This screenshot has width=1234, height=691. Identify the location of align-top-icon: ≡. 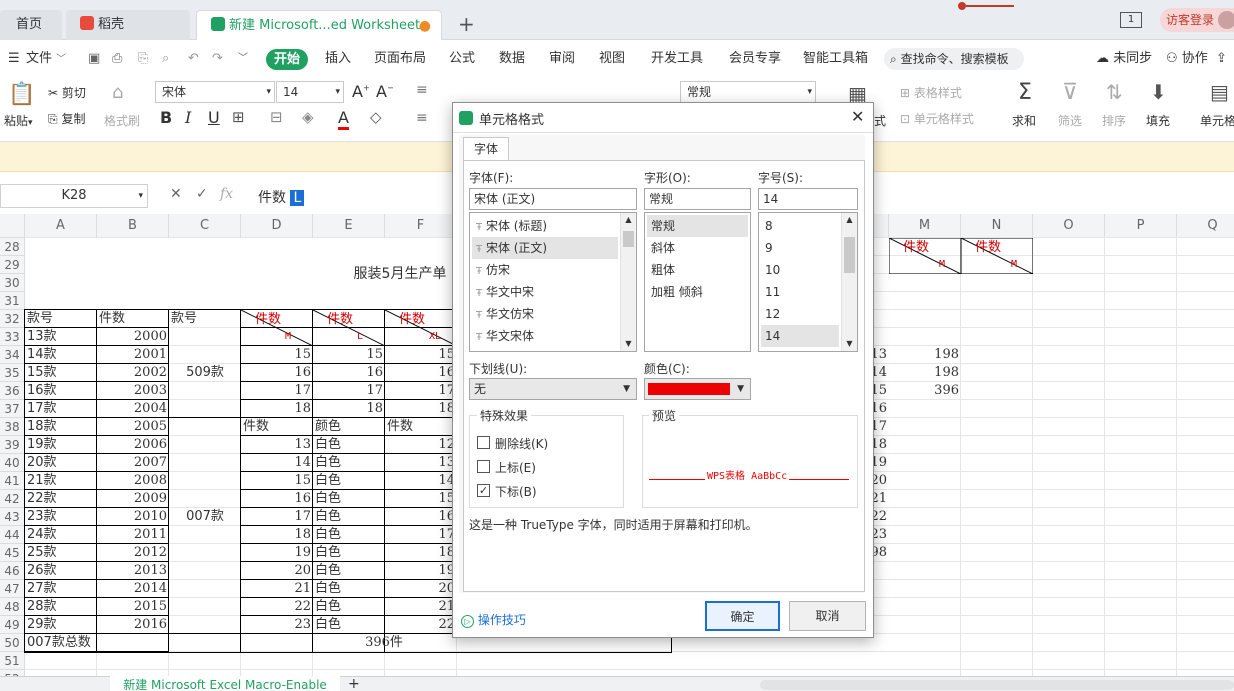
(422, 90).